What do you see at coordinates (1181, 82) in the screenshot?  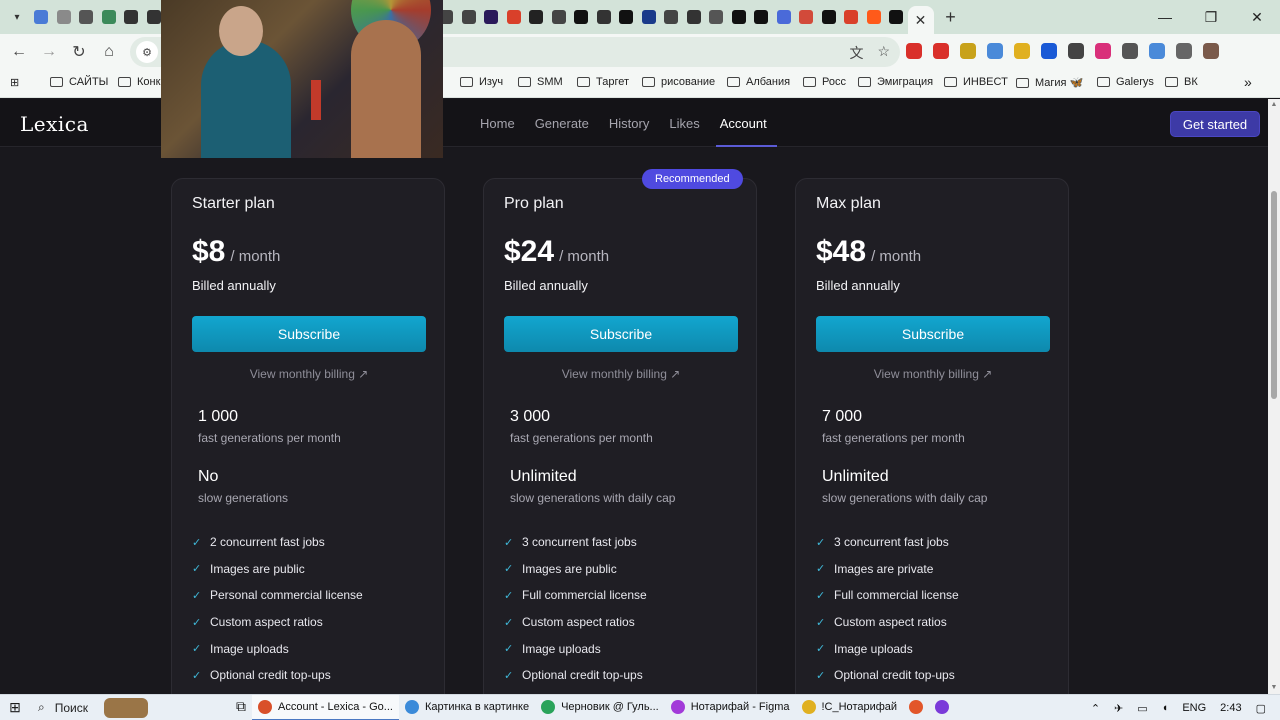 I see `bookmark-folder: ВК` at bounding box center [1181, 82].